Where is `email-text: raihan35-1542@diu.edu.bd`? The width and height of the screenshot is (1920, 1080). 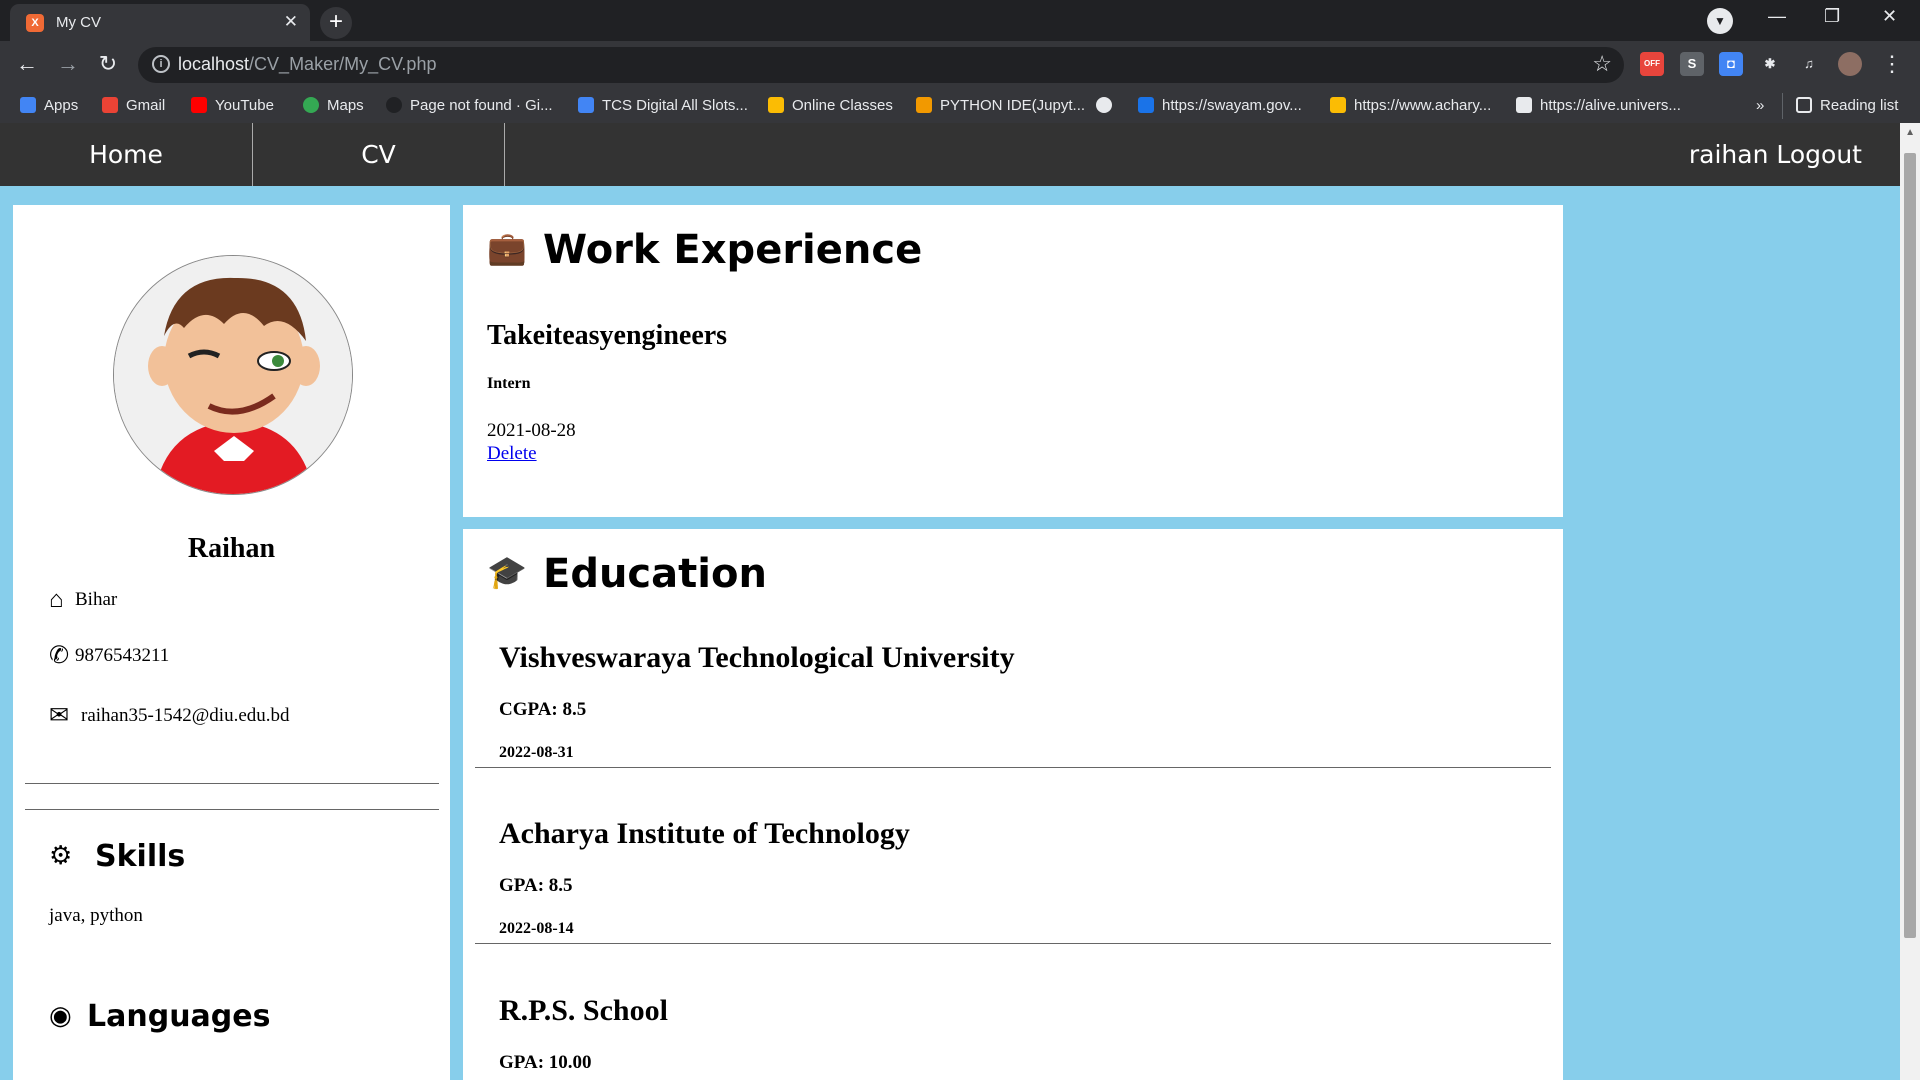 email-text: raihan35-1542@diu.edu.bd is located at coordinates (185, 715).